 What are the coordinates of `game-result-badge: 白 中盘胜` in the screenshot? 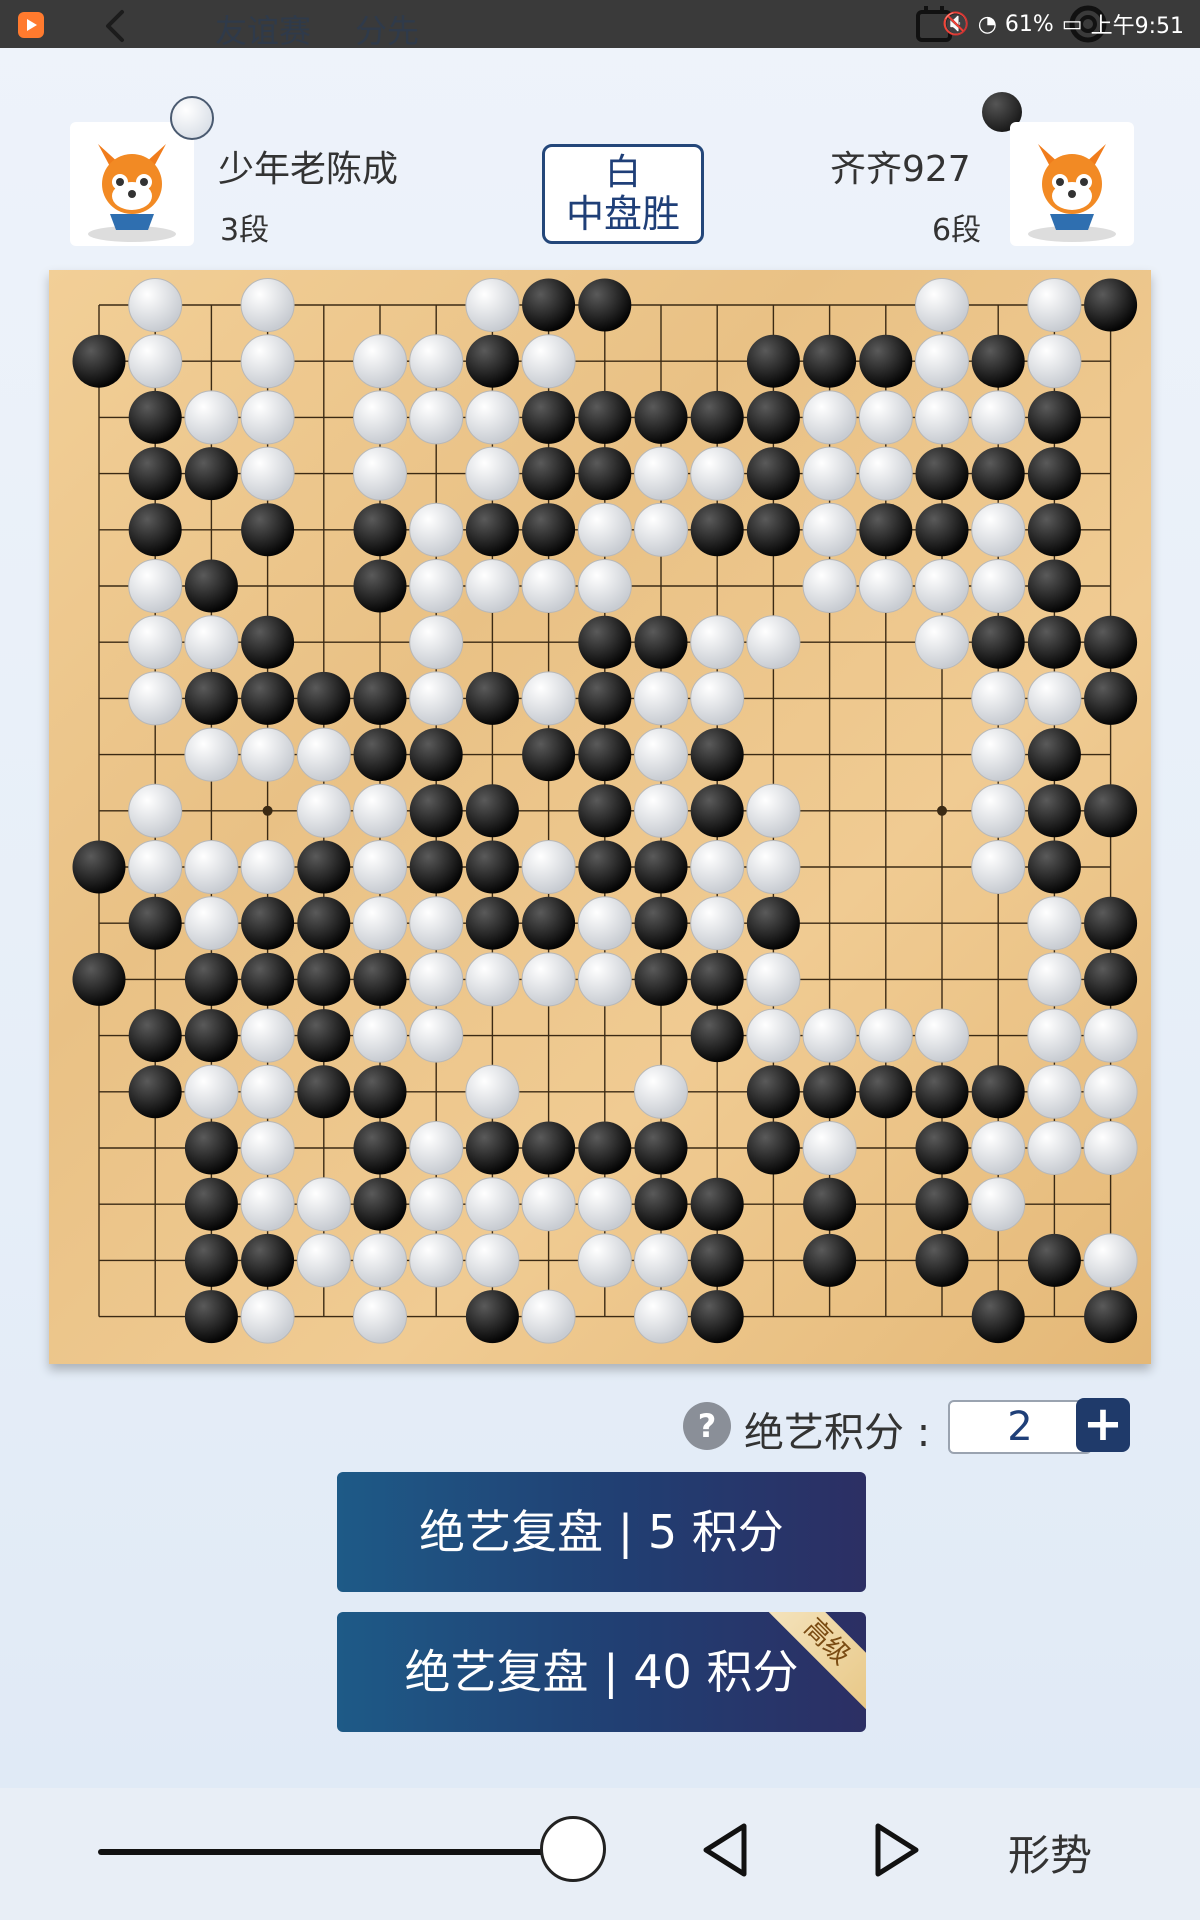 It's located at (623, 194).